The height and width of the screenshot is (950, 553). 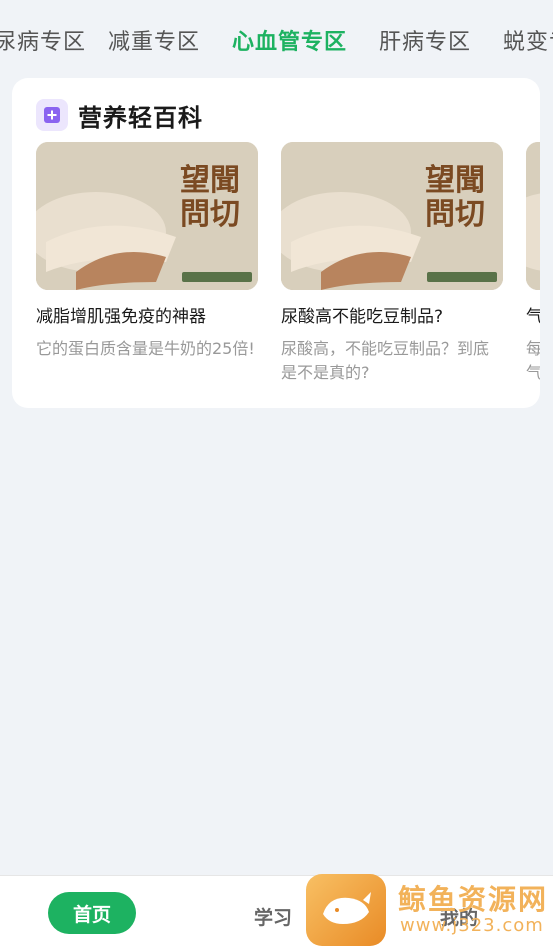 I want to click on tab-cardiovascular: 心血管专区, so click(x=289, y=40).